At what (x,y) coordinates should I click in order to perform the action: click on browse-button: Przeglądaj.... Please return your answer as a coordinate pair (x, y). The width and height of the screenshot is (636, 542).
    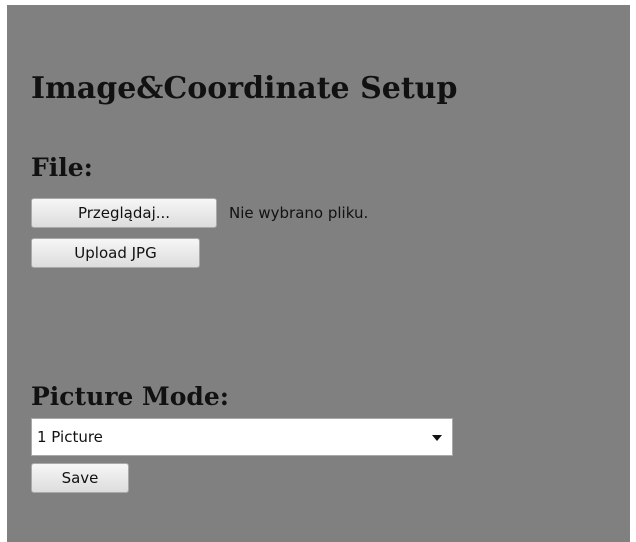
    Looking at the image, I should click on (124, 213).